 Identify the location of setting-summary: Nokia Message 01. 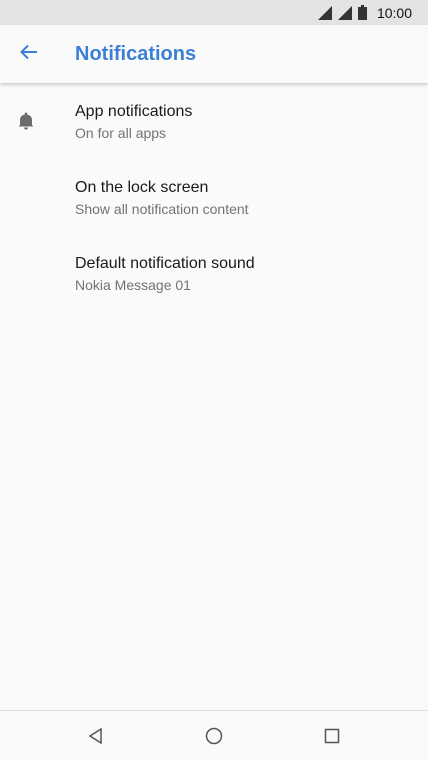
(133, 285).